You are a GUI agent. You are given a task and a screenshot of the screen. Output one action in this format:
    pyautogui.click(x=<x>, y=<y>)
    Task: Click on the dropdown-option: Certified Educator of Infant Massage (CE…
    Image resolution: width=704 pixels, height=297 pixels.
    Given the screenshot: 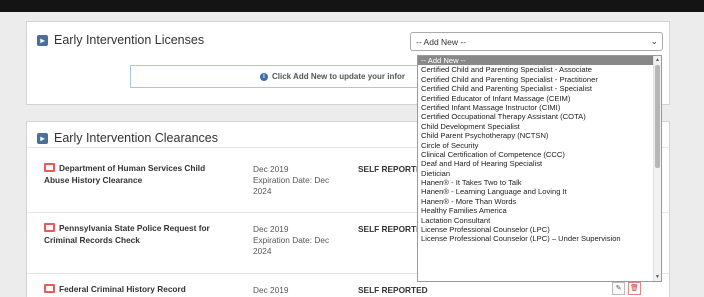 What is the action you would take?
    pyautogui.click(x=536, y=98)
    